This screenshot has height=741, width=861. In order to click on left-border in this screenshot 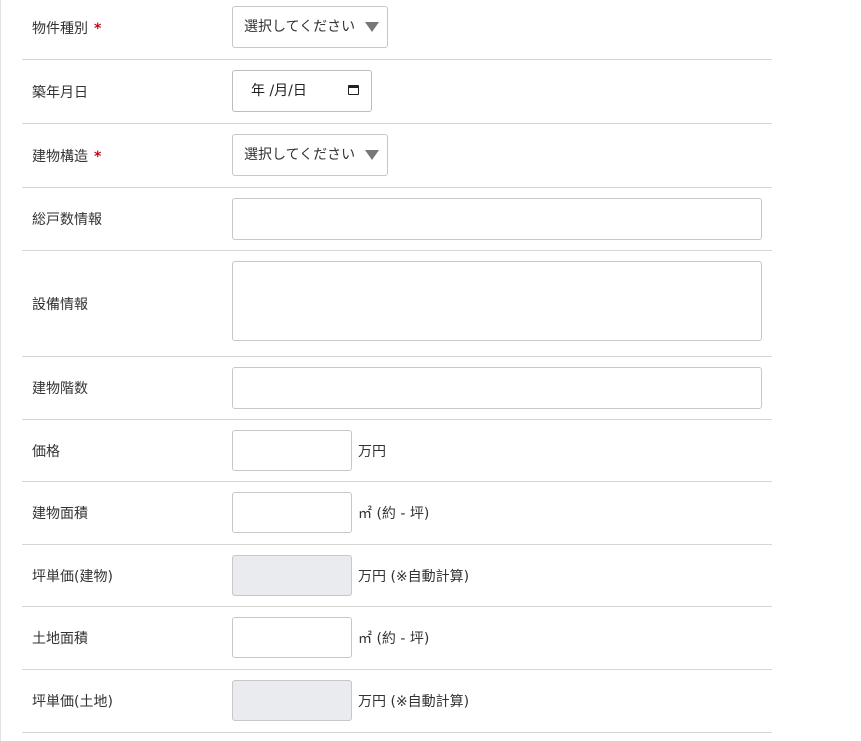, I will do `click(0, 370)`.